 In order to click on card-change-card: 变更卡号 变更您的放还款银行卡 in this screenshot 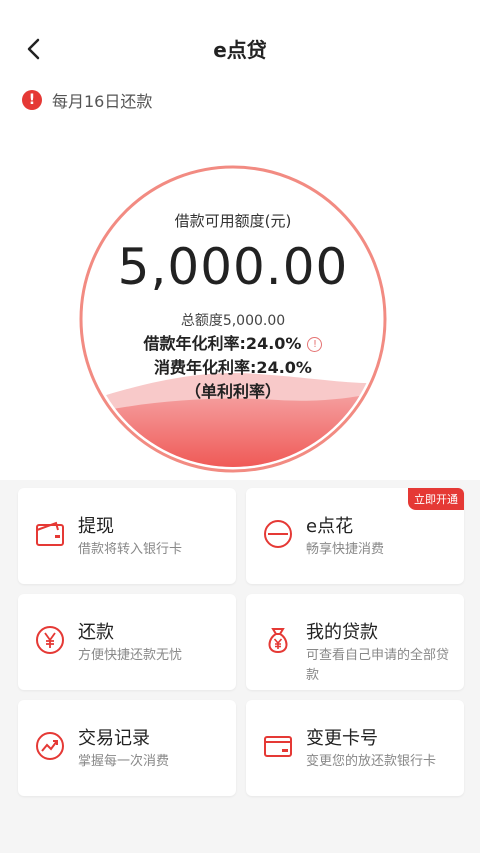, I will do `click(355, 748)`.